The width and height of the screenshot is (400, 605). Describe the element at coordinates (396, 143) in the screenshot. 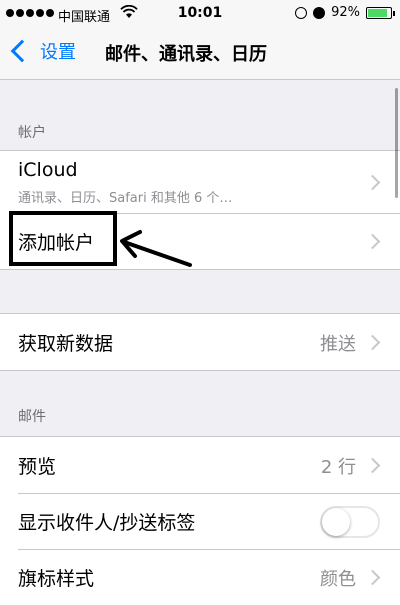

I see `scrollbar` at that location.